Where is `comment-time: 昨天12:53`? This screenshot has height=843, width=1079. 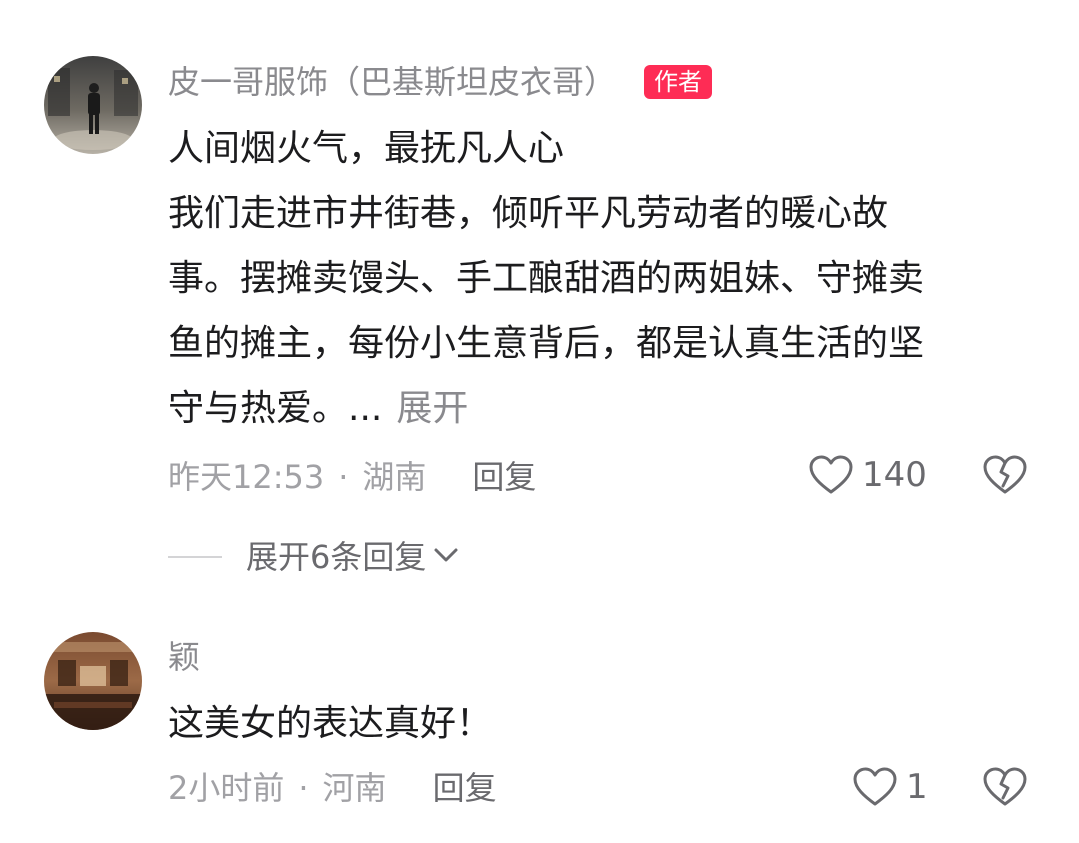
comment-time: 昨天12:53 is located at coordinates (246, 477).